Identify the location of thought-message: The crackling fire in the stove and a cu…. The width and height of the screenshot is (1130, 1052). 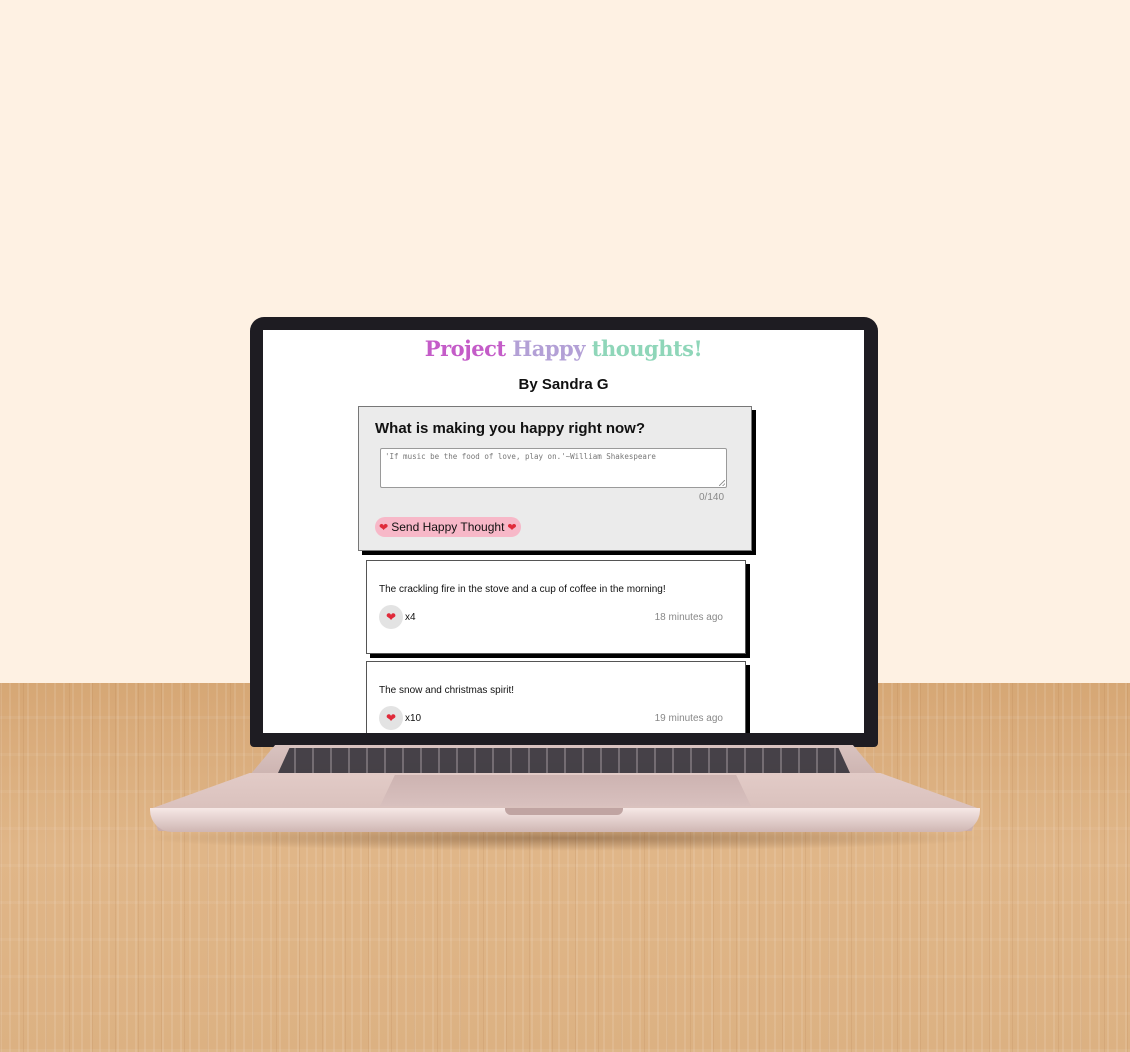
(522, 589).